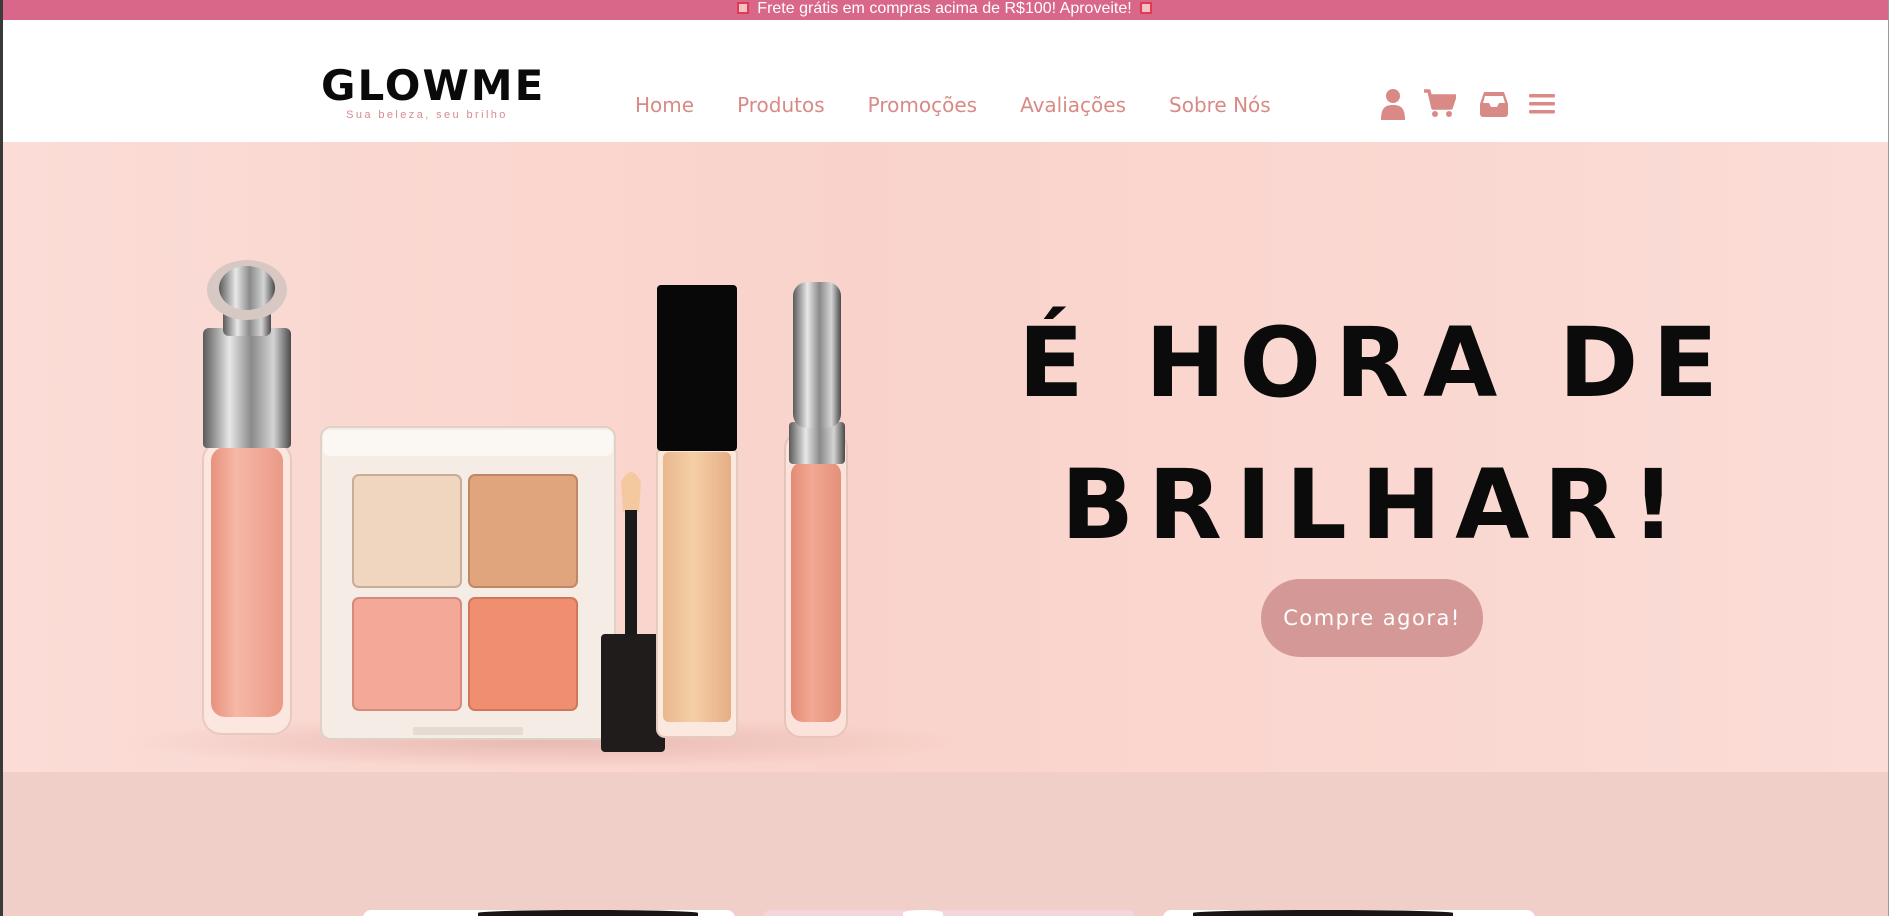  I want to click on brand-name: GLOWME, so click(433, 85).